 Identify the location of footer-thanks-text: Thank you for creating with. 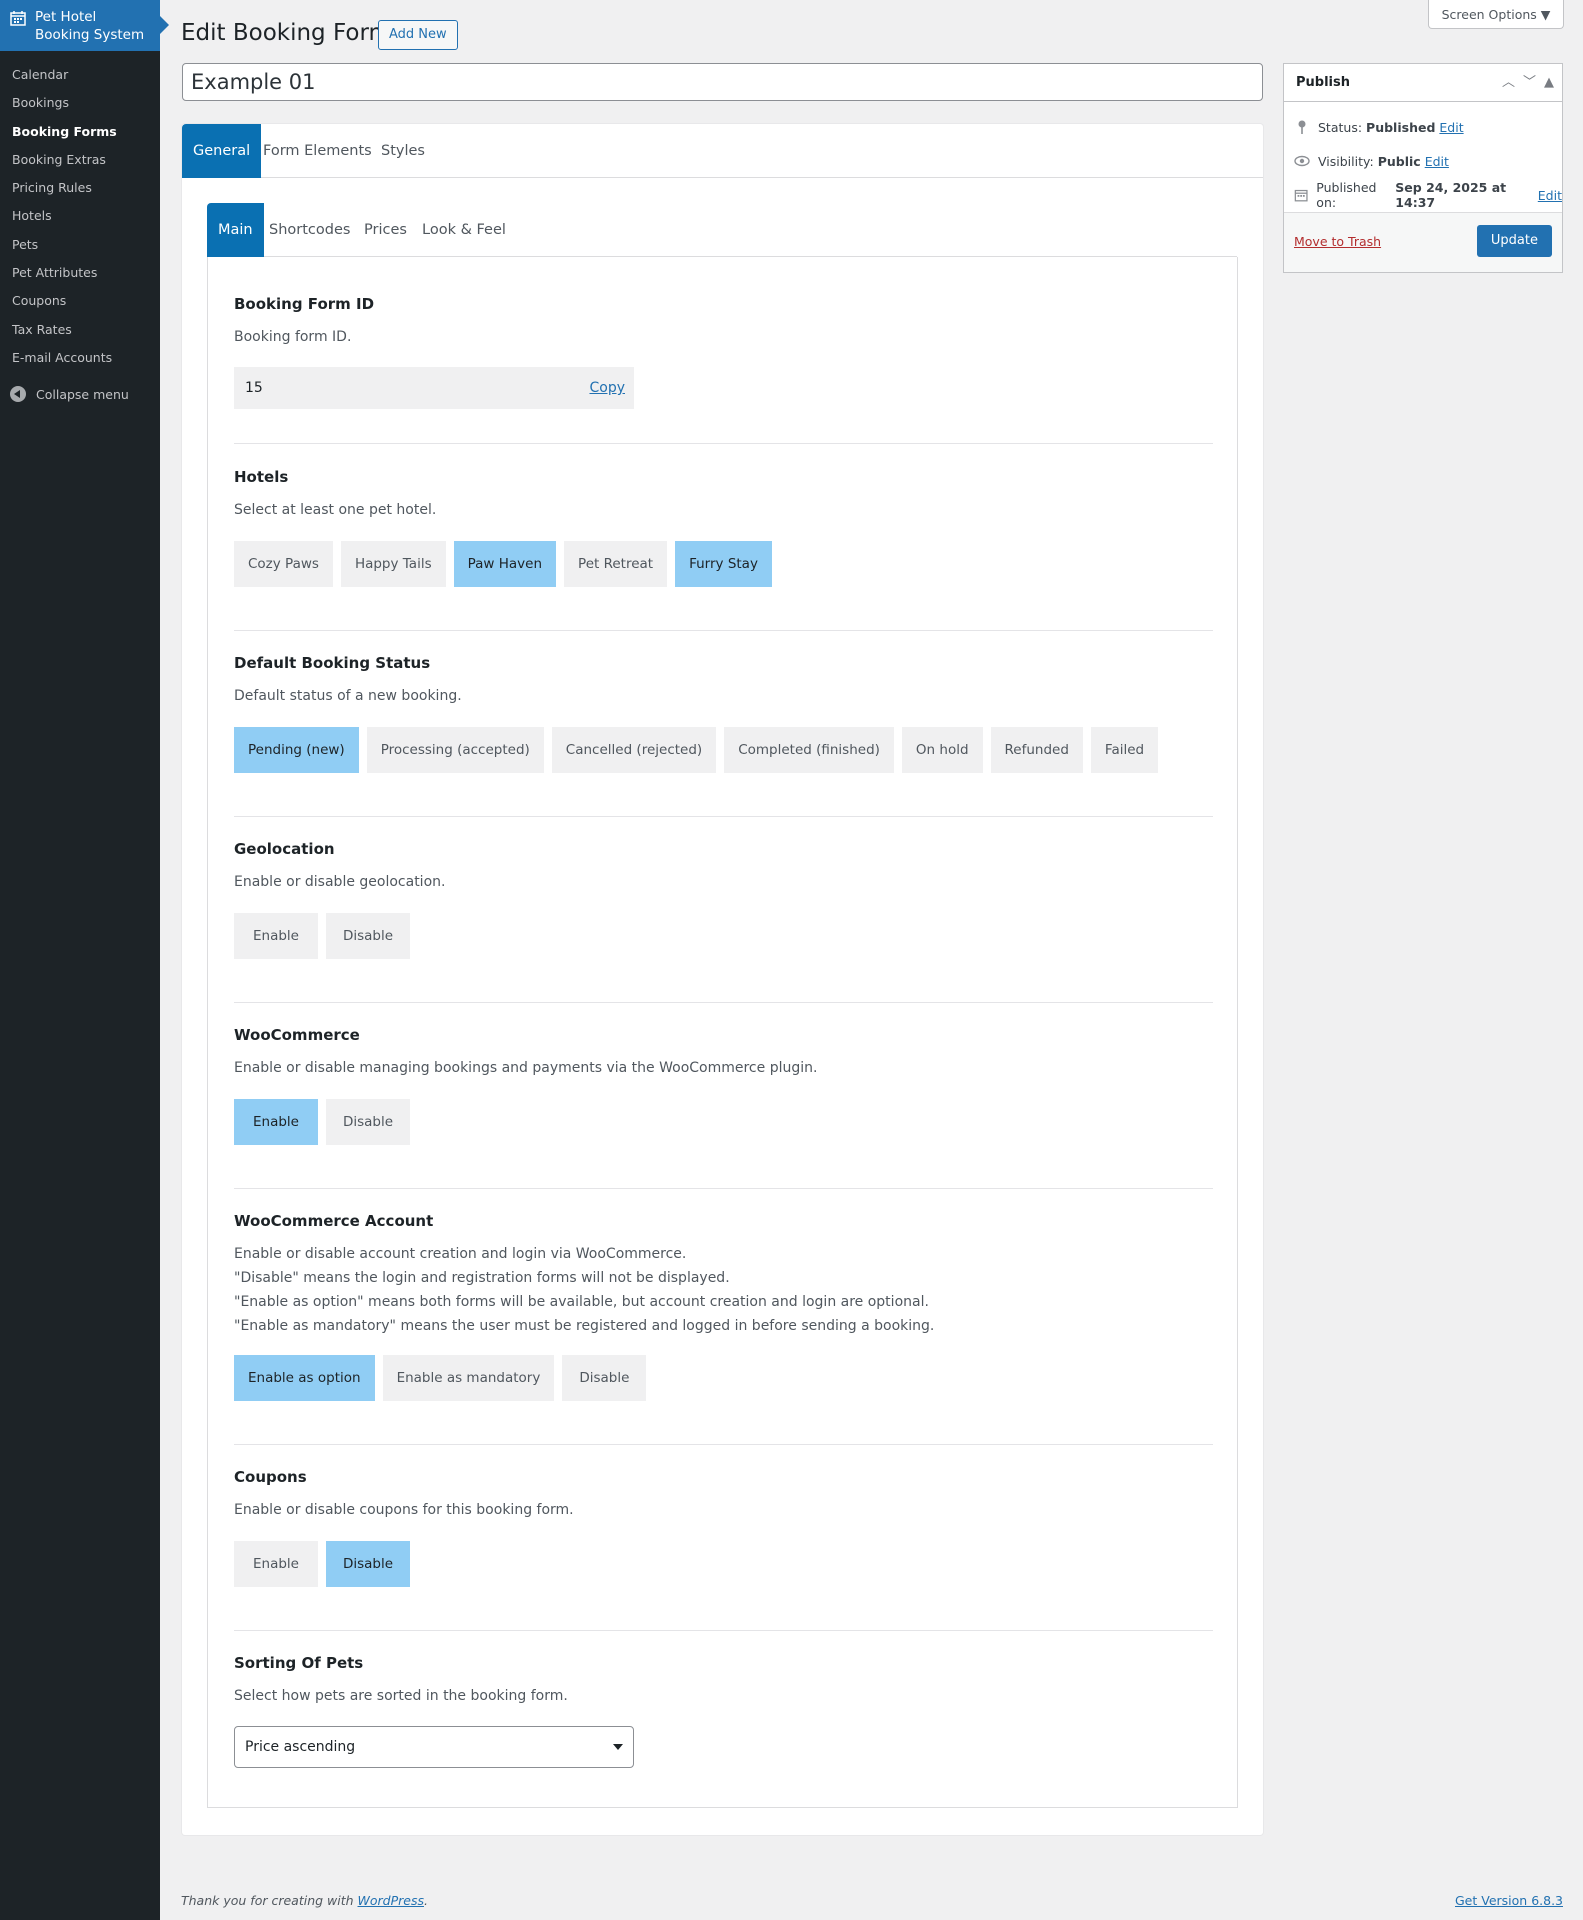
(269, 1900).